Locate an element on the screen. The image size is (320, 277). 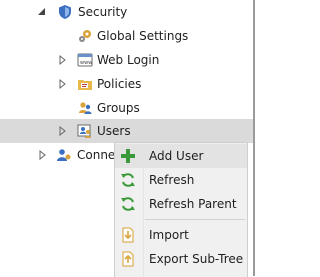
pane-border is located at coordinates (254, 138).